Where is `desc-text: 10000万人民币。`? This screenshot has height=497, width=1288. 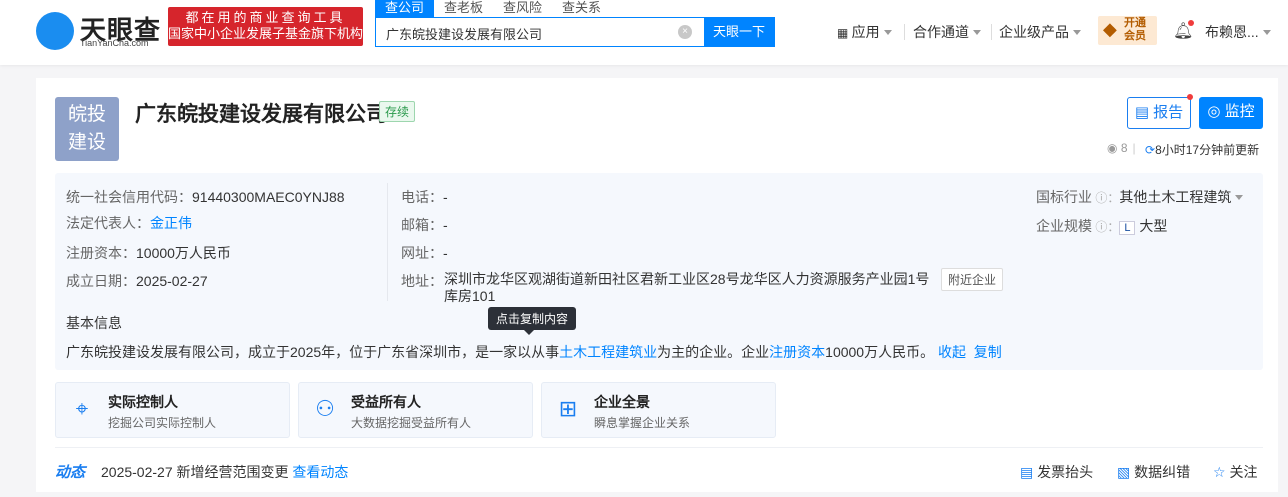
desc-text: 10000万人民币。 is located at coordinates (880, 352).